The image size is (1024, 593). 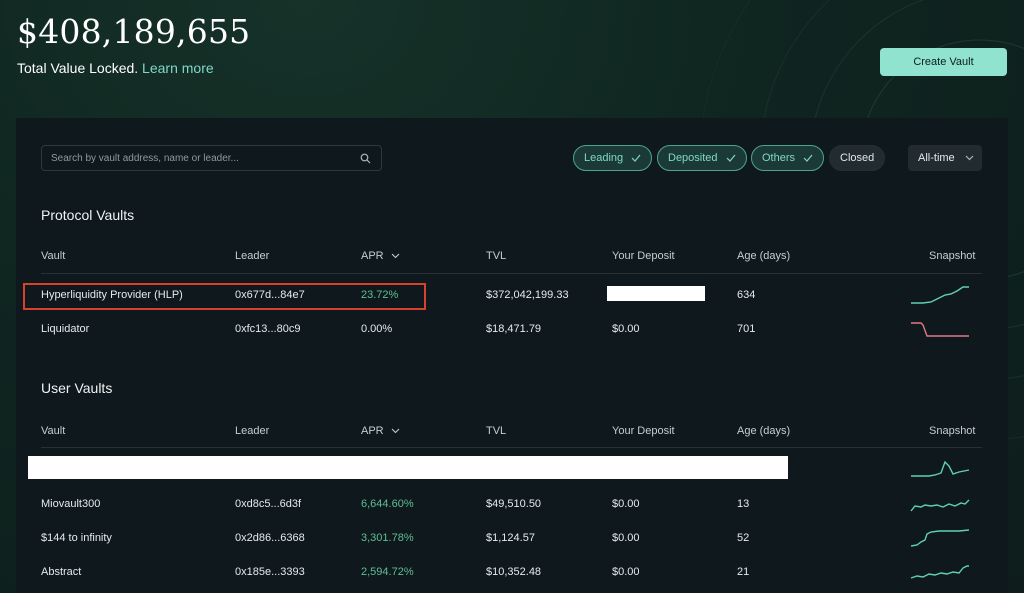 What do you see at coordinates (65, 329) in the screenshot?
I see `vault-name: Liquidator` at bounding box center [65, 329].